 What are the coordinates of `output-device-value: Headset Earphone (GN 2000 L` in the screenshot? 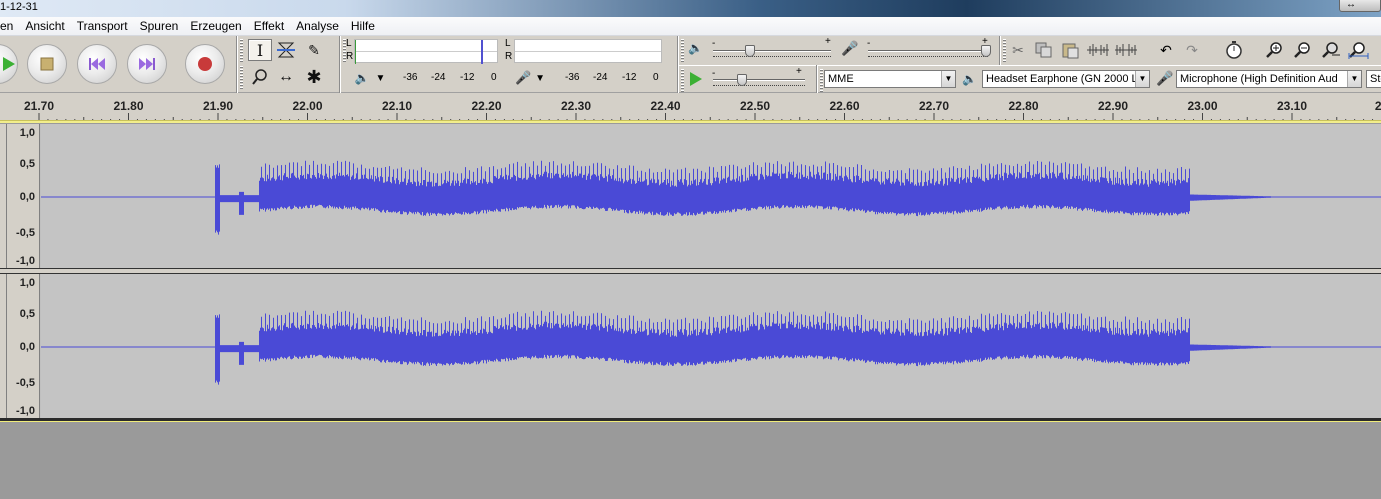 It's located at (1062, 79).